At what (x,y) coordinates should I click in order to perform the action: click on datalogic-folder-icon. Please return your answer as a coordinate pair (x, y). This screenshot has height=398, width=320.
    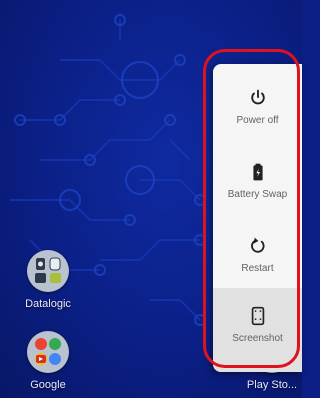
    Looking at the image, I should click on (48, 271).